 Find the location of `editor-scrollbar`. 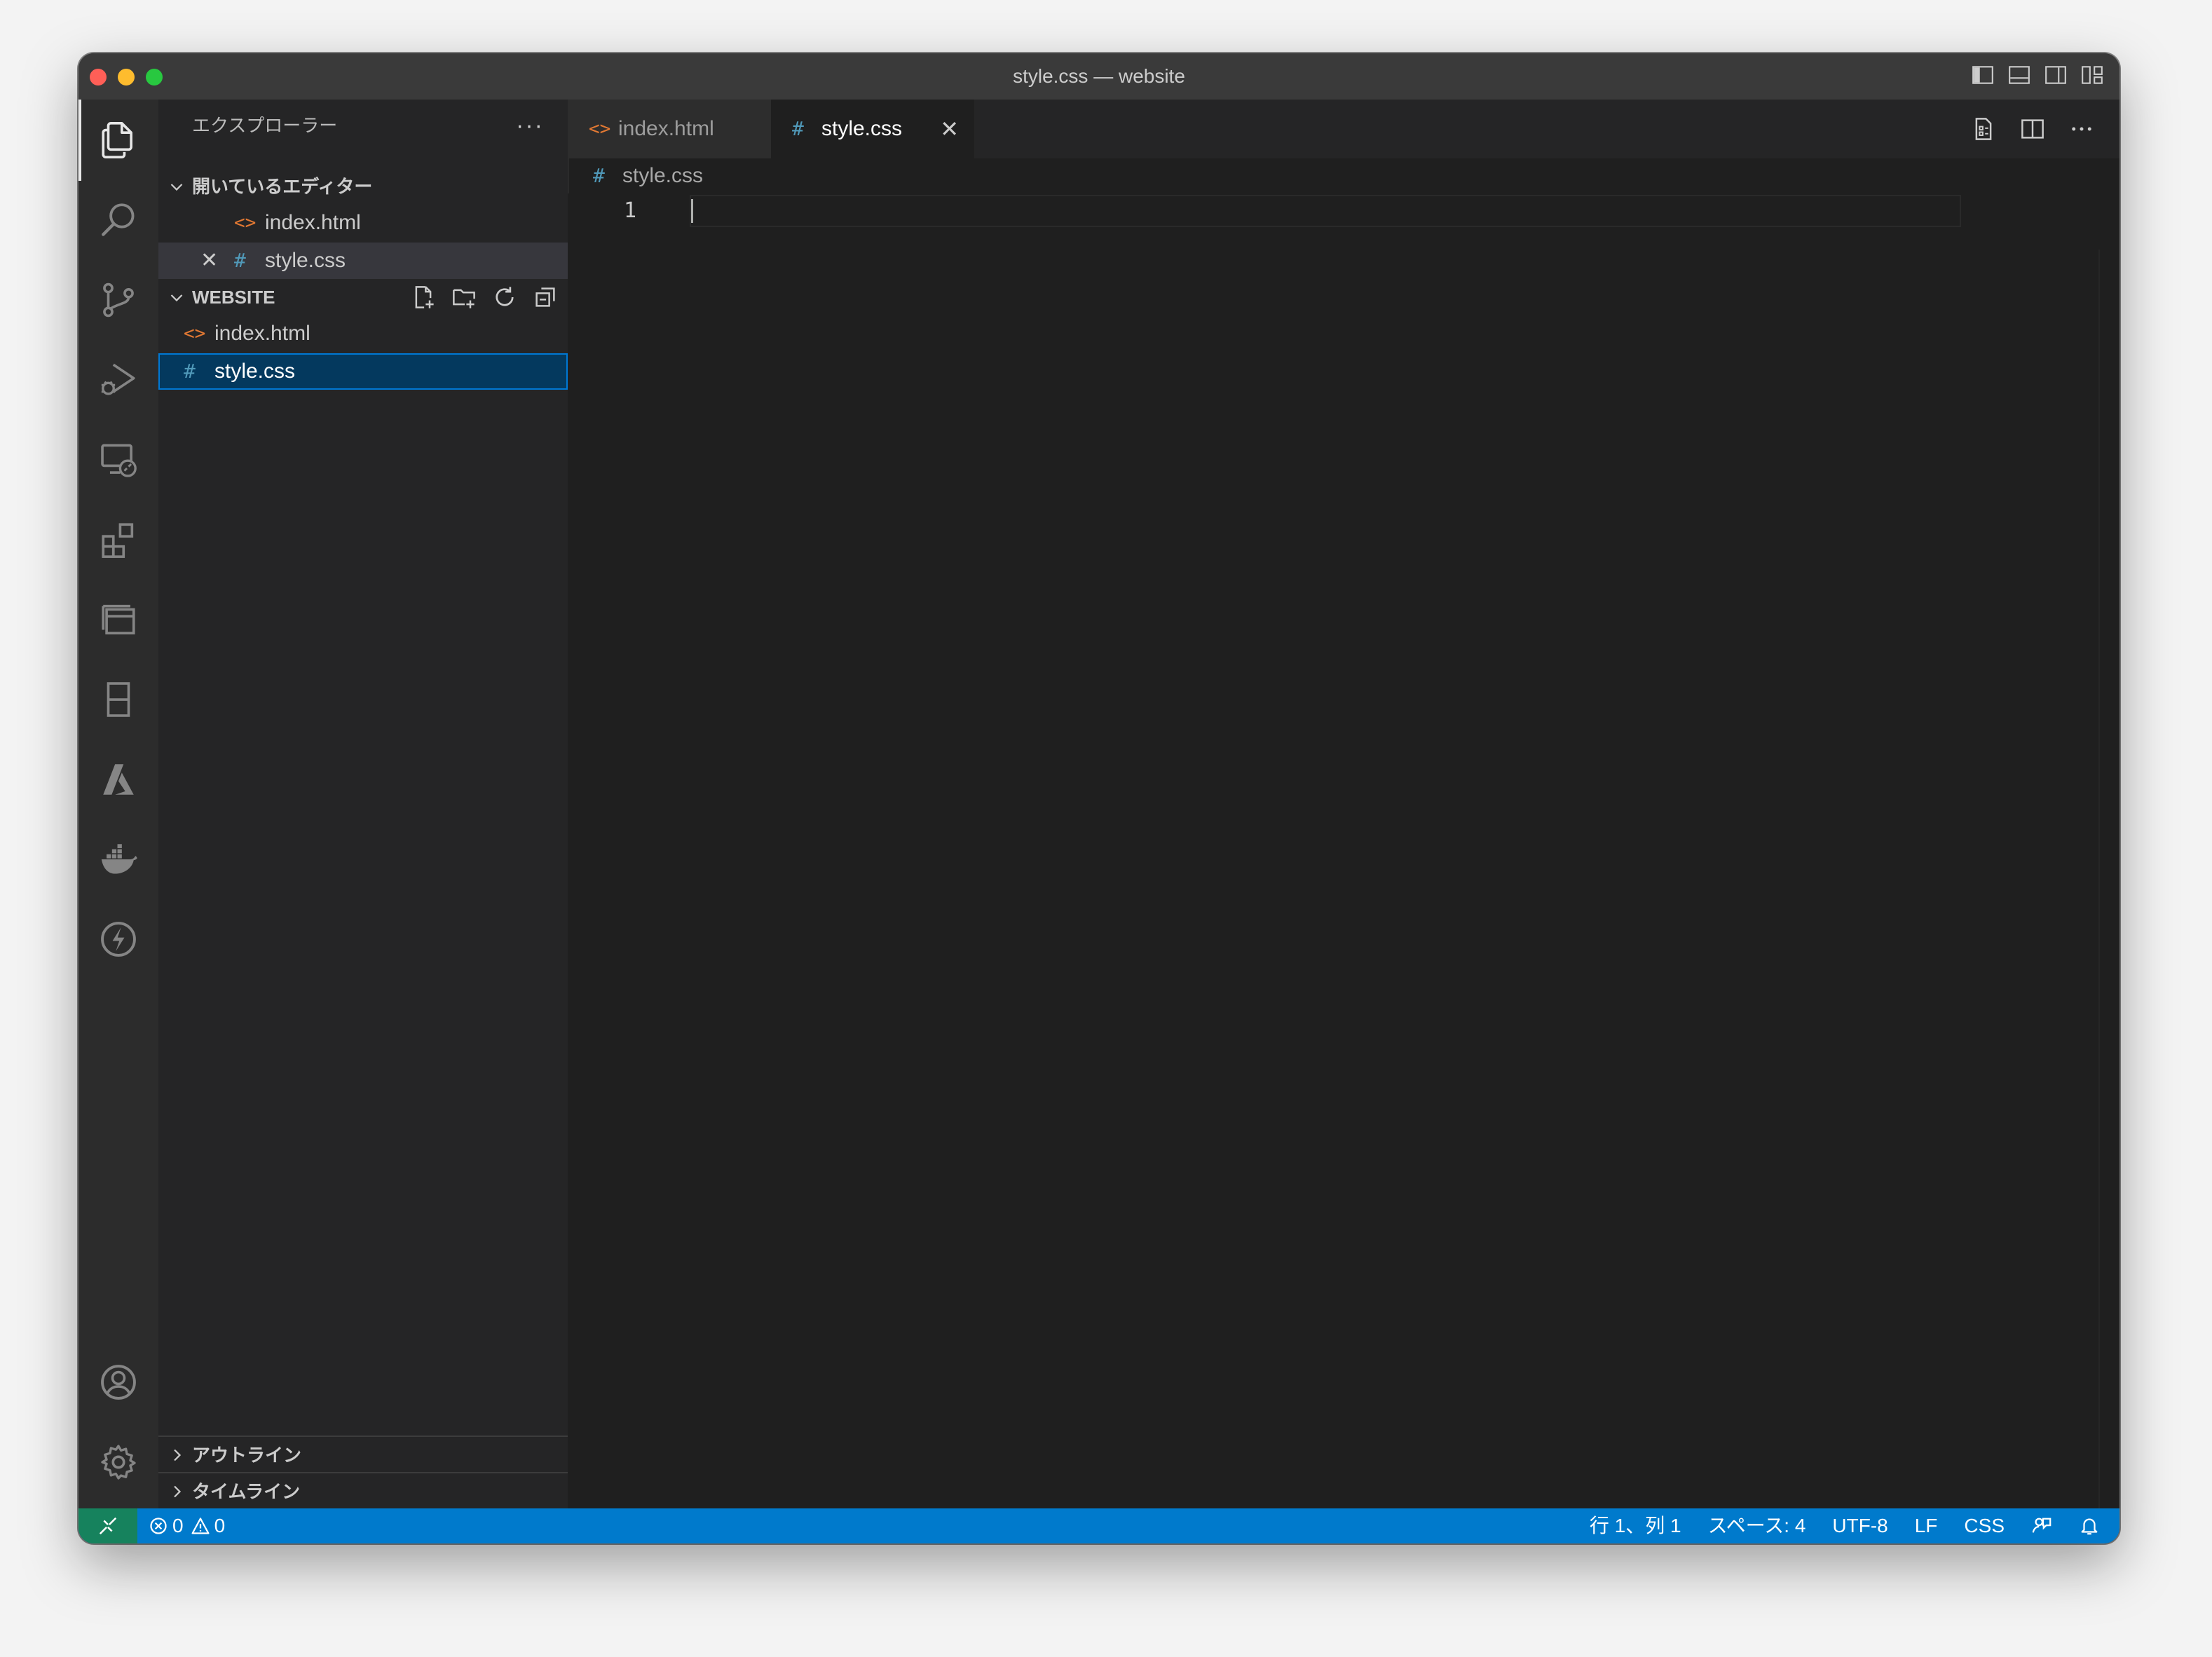

editor-scrollbar is located at coordinates (2099, 881).